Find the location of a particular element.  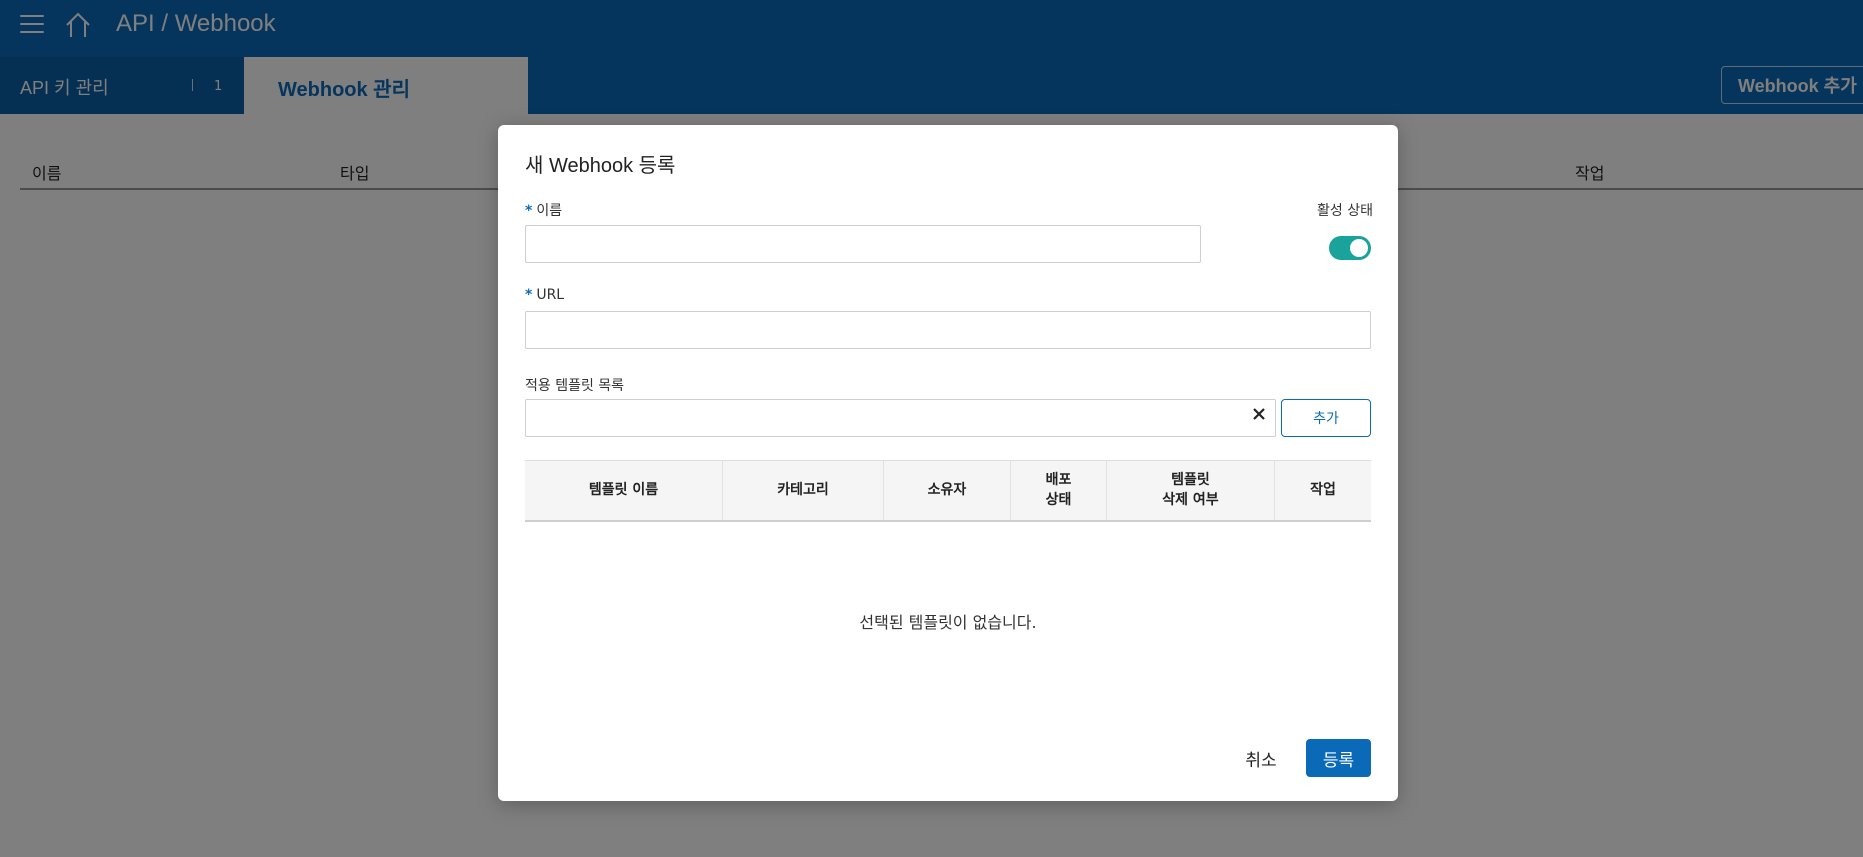

column-header-category: 카테고리 is located at coordinates (803, 490).